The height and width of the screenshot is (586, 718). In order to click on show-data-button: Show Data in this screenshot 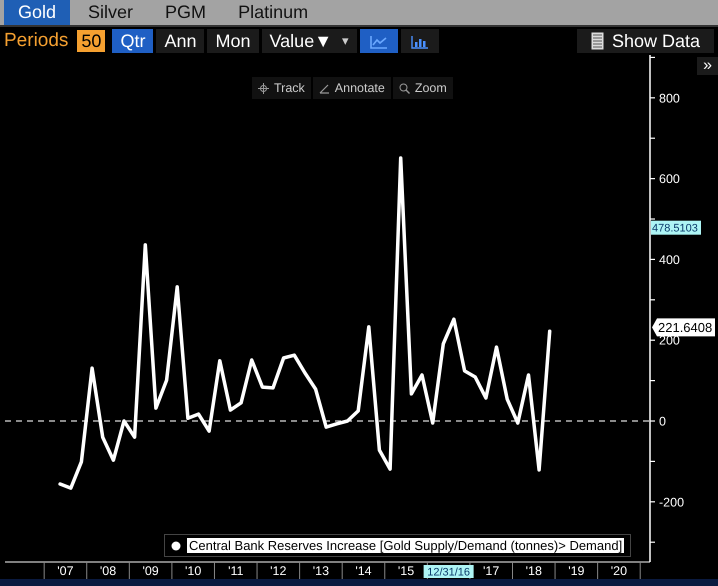, I will do `click(645, 41)`.